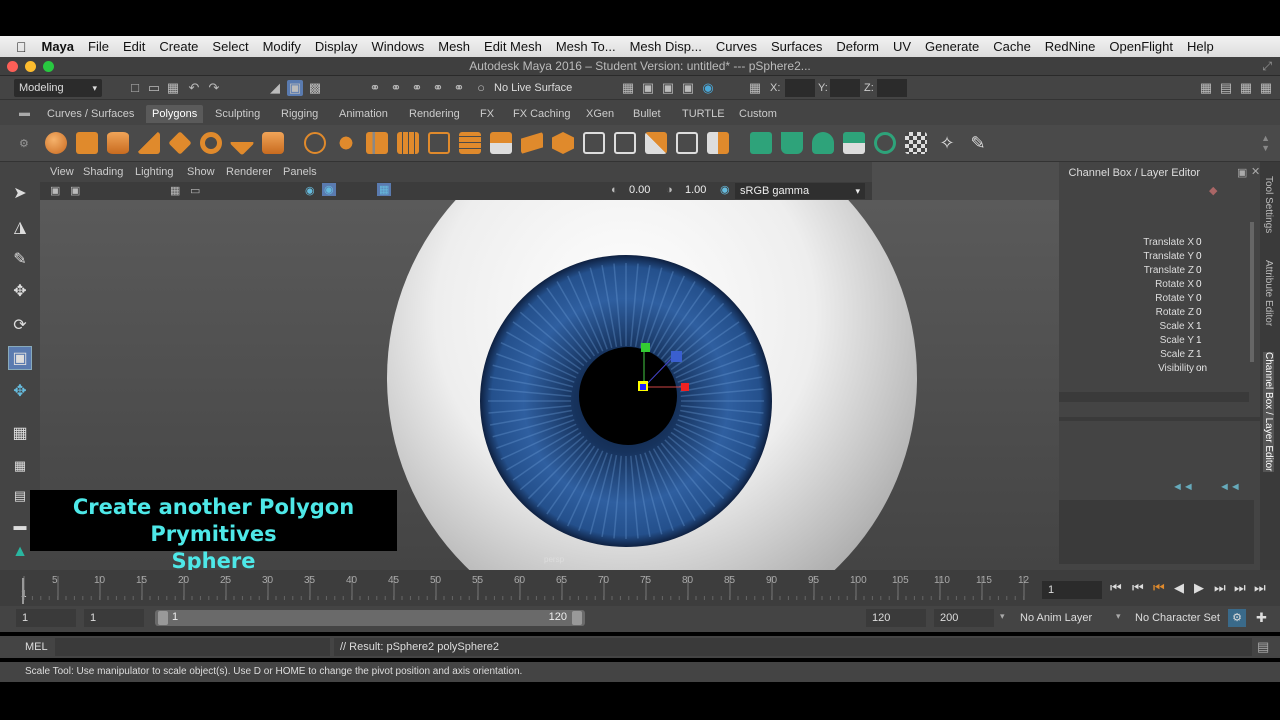  Describe the element at coordinates (1116, 588) in the screenshot. I see `go-to-start-icon: ⏮` at that location.